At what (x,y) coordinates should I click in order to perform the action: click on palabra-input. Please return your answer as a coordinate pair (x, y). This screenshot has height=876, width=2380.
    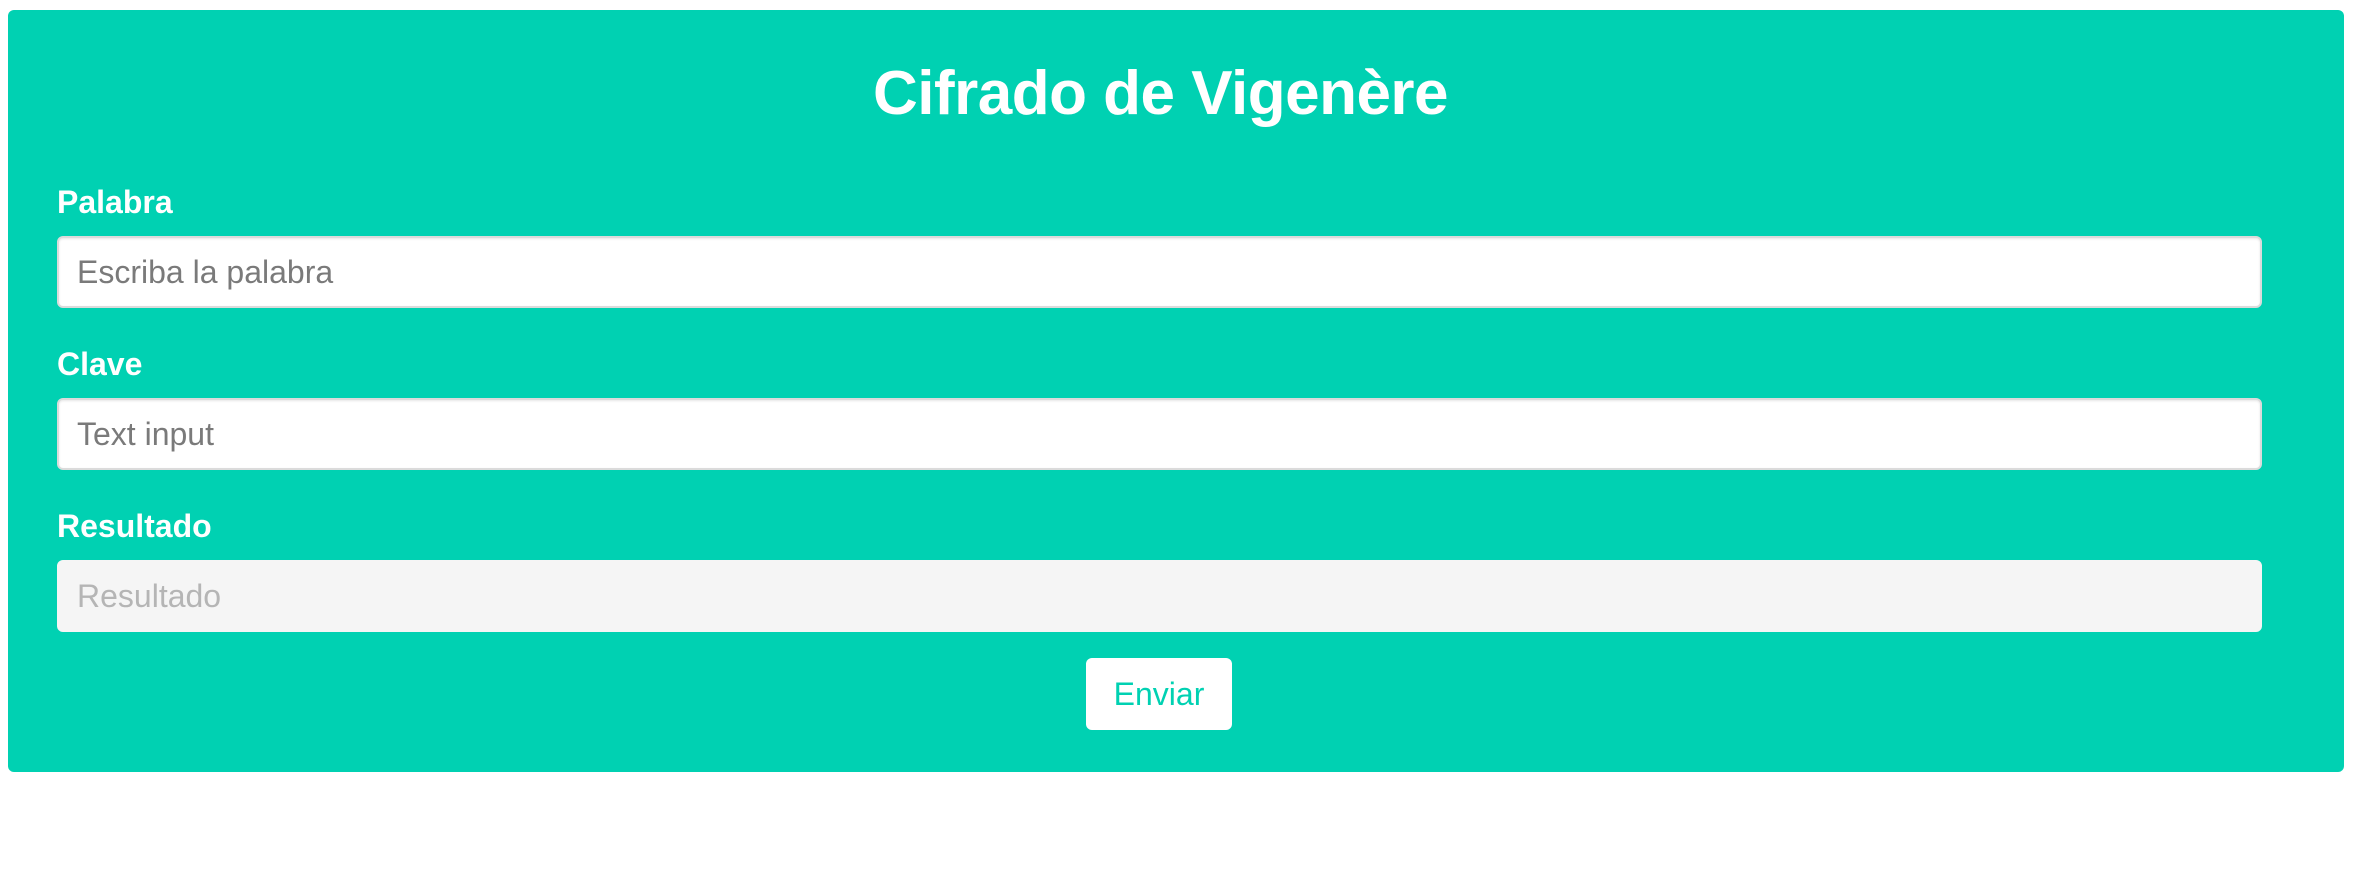
    Looking at the image, I should click on (1159, 272).